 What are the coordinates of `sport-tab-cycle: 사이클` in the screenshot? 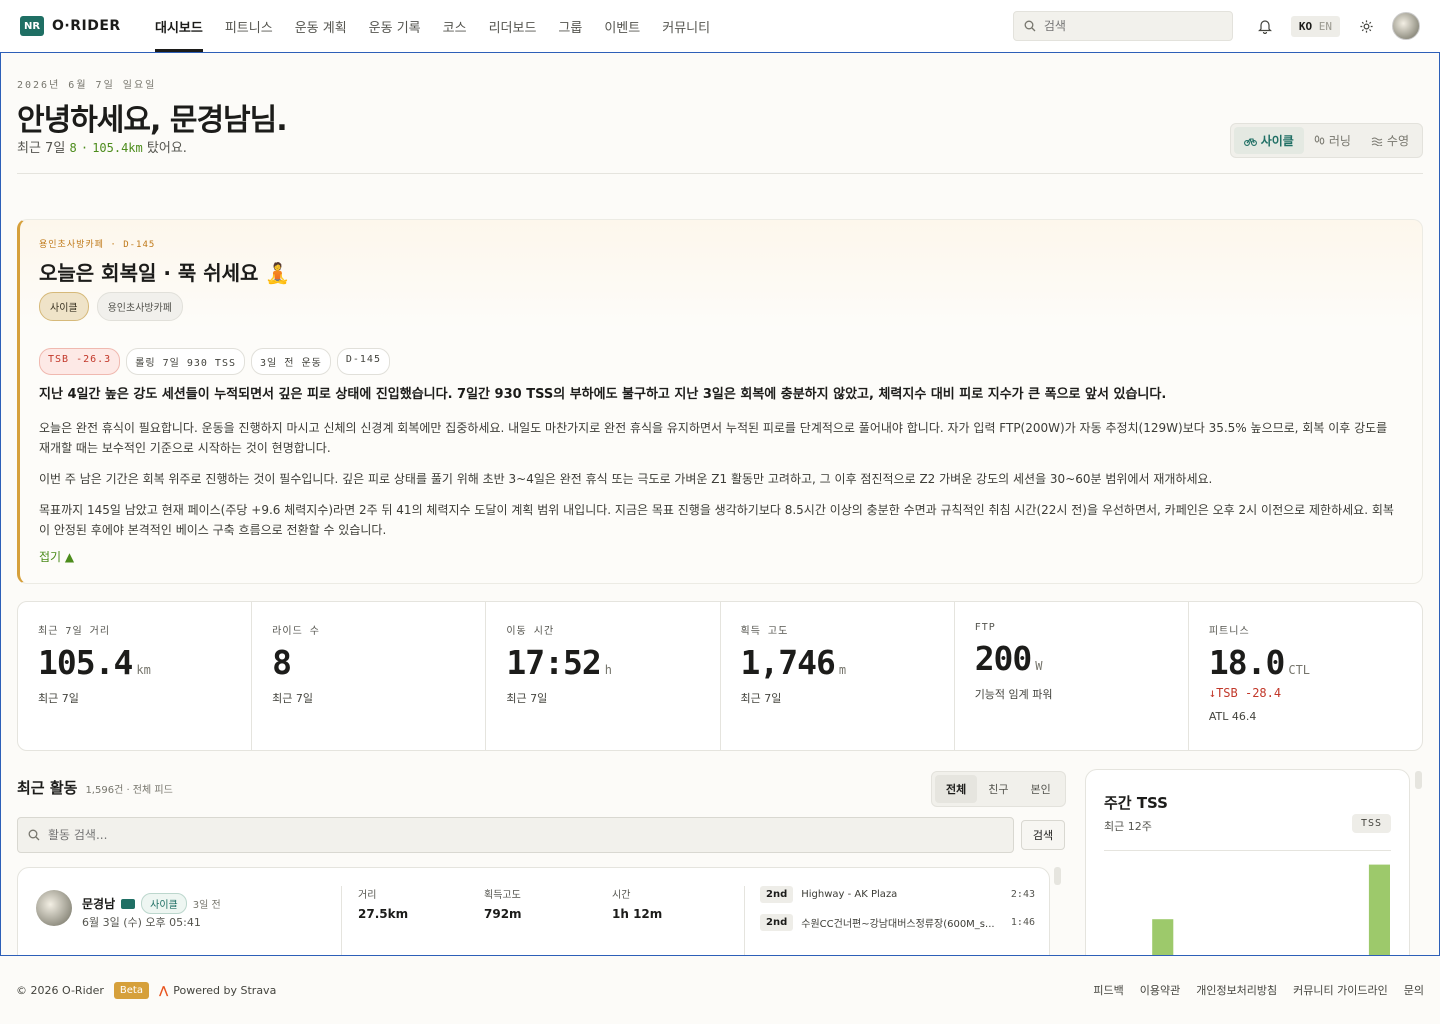 It's located at (1268, 140).